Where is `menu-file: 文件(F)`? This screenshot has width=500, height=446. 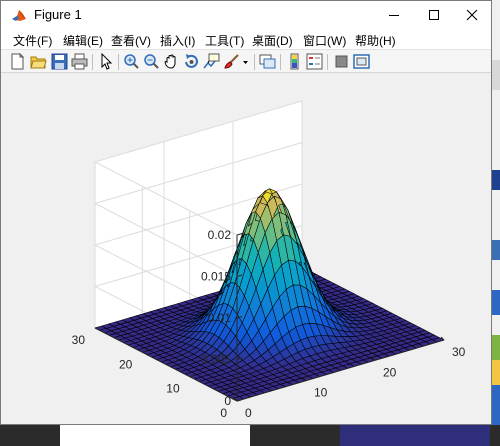
menu-file: 文件(F) is located at coordinates (32, 40).